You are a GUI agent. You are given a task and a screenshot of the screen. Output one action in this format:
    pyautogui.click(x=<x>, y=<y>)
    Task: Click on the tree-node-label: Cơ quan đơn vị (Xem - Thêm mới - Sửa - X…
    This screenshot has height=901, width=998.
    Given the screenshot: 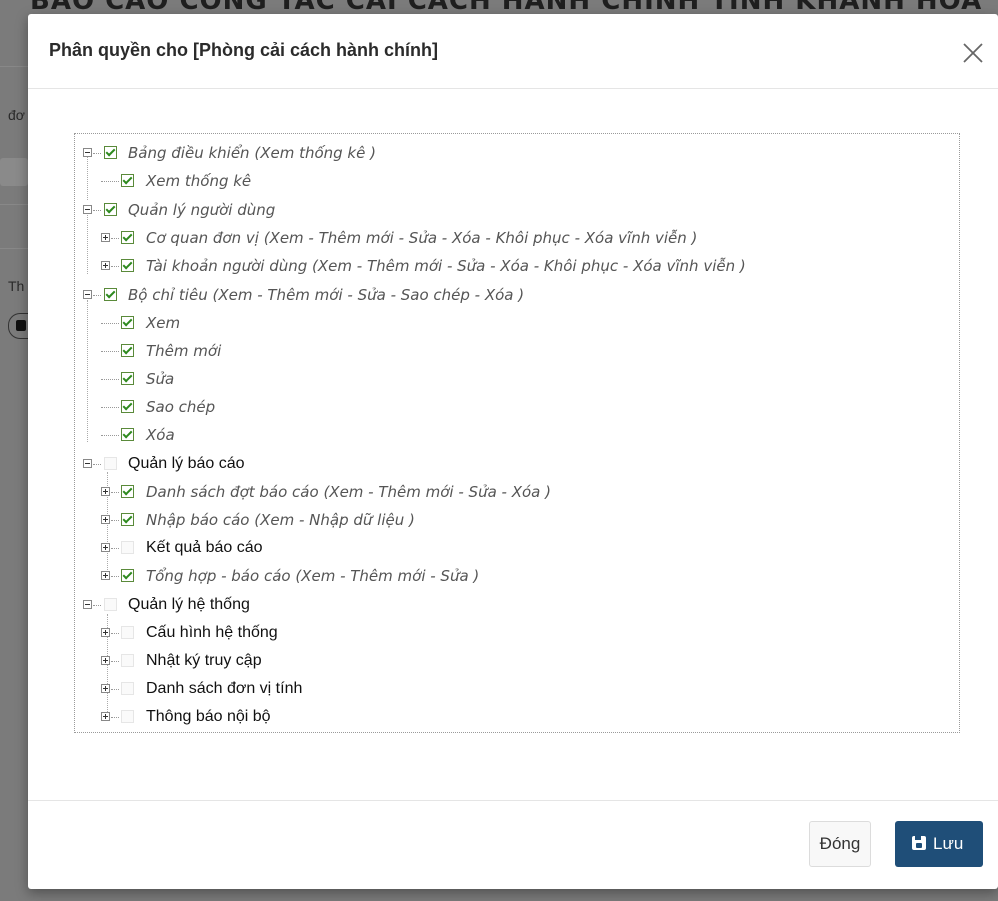 What is the action you would take?
    pyautogui.click(x=421, y=238)
    